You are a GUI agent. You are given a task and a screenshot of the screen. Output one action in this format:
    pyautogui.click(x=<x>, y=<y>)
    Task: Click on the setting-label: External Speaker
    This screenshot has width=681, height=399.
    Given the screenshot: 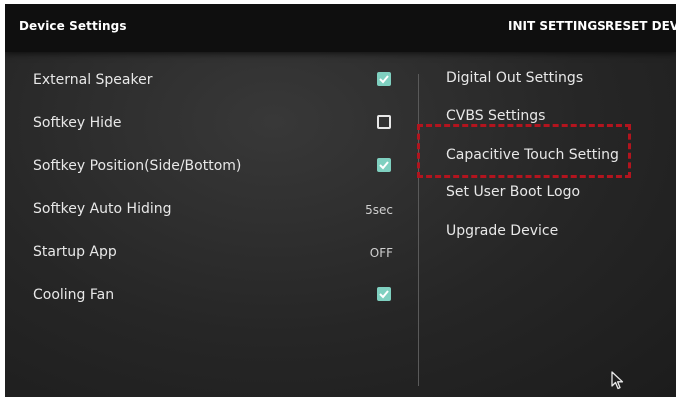 What is the action you would take?
    pyautogui.click(x=93, y=80)
    